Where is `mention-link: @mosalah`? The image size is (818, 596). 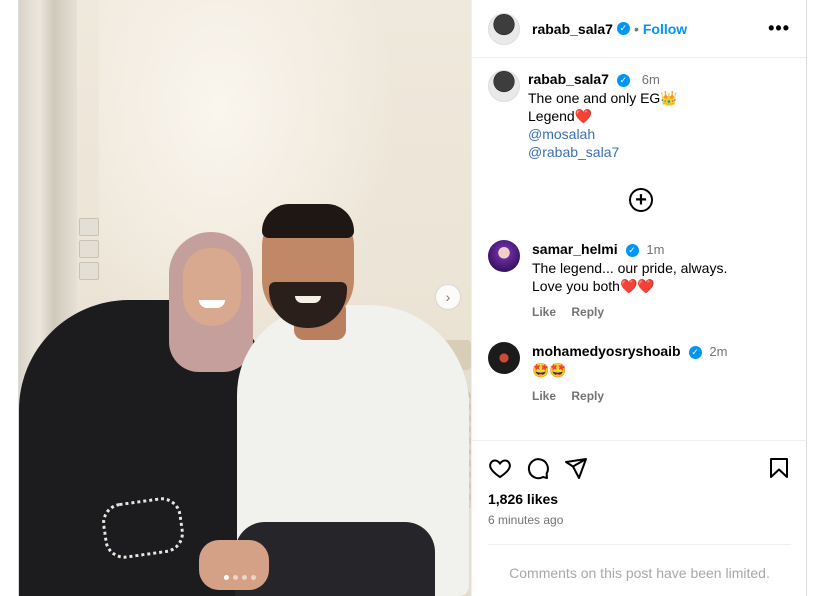 mention-link: @mosalah is located at coordinates (603, 134).